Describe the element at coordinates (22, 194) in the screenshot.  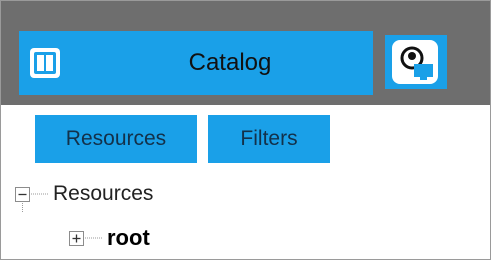
I see `collapse-icon` at that location.